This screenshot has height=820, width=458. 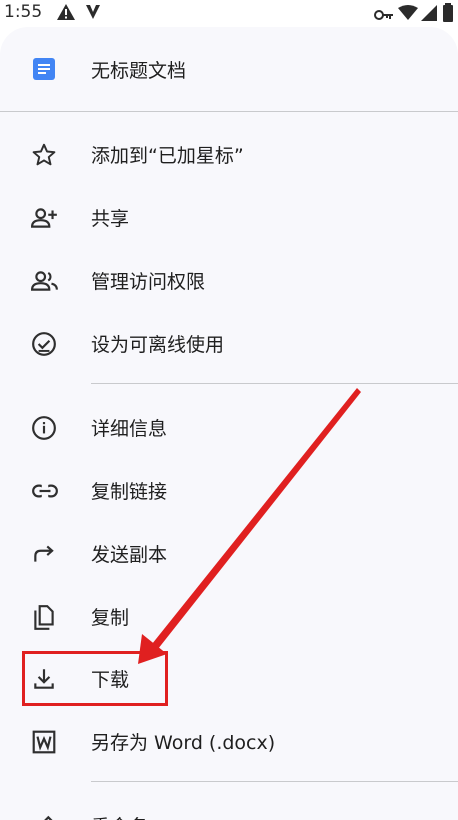 What do you see at coordinates (93, 14) in the screenshot?
I see `v-notification-icon` at bounding box center [93, 14].